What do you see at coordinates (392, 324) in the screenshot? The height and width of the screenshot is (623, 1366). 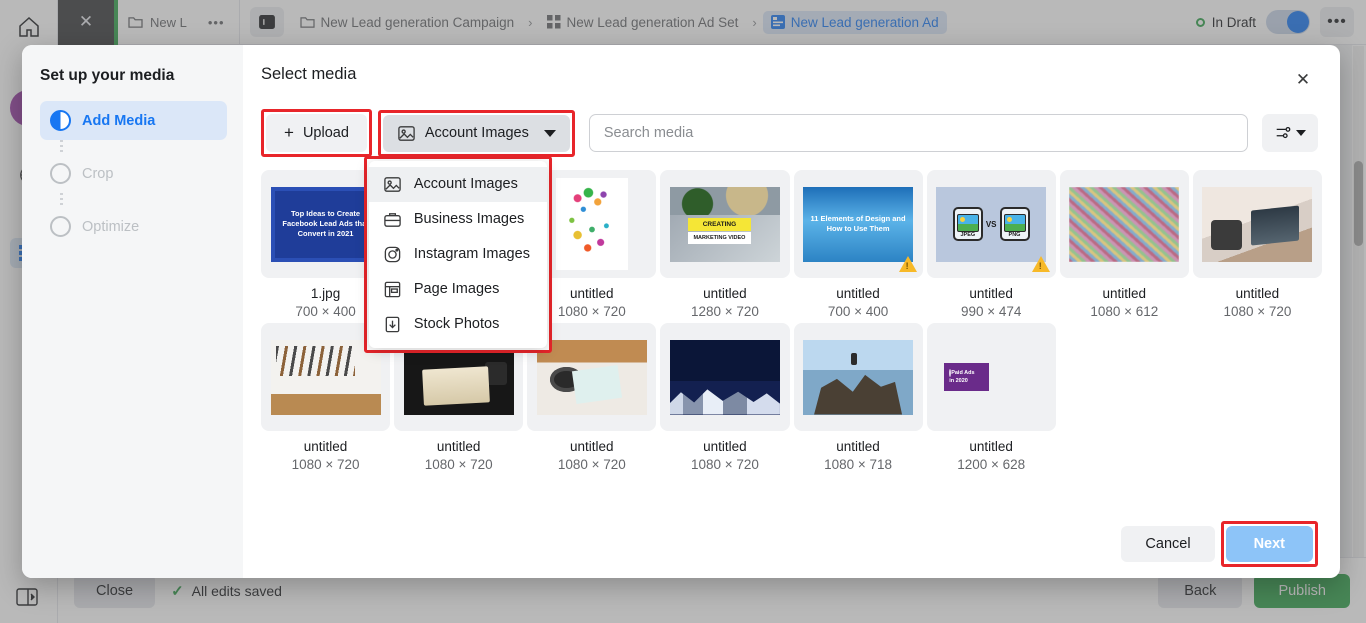 I see `download-photo-icon` at bounding box center [392, 324].